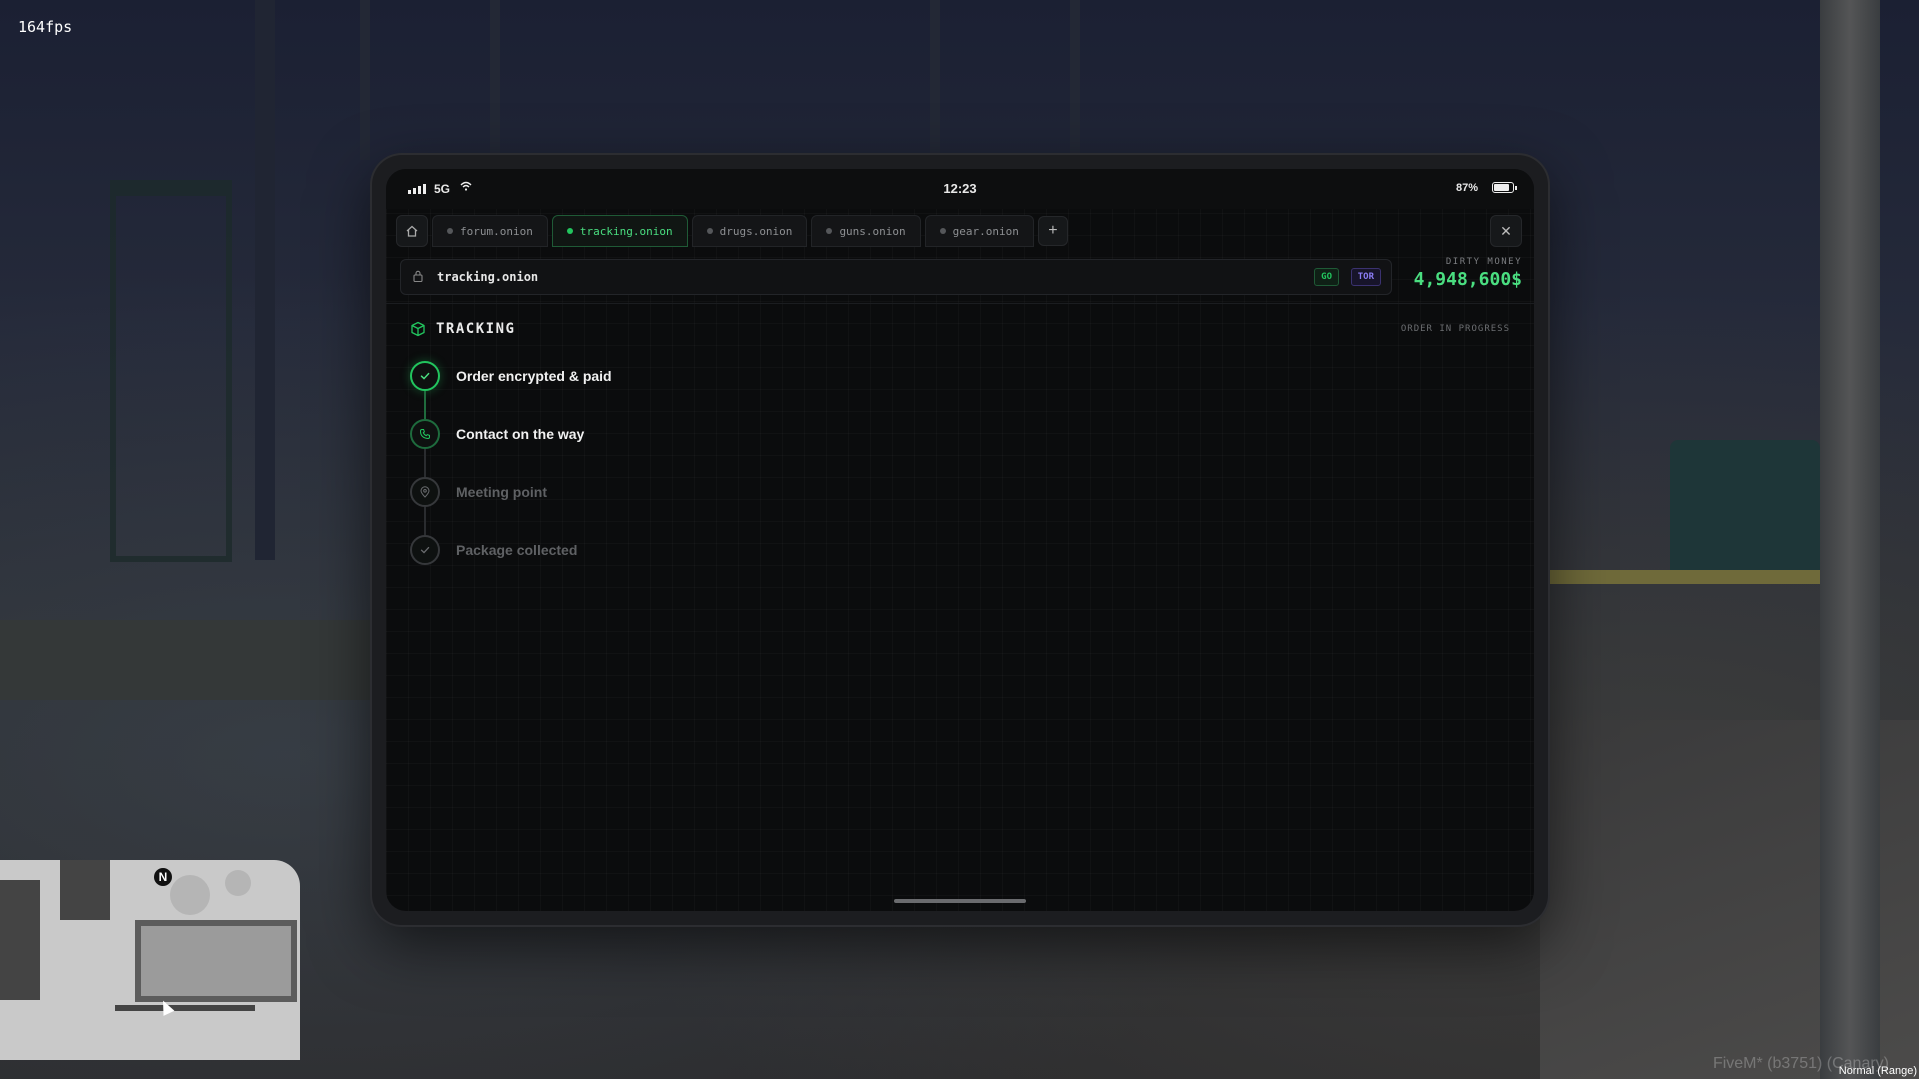  What do you see at coordinates (960, 901) in the screenshot?
I see `home-indicator` at bounding box center [960, 901].